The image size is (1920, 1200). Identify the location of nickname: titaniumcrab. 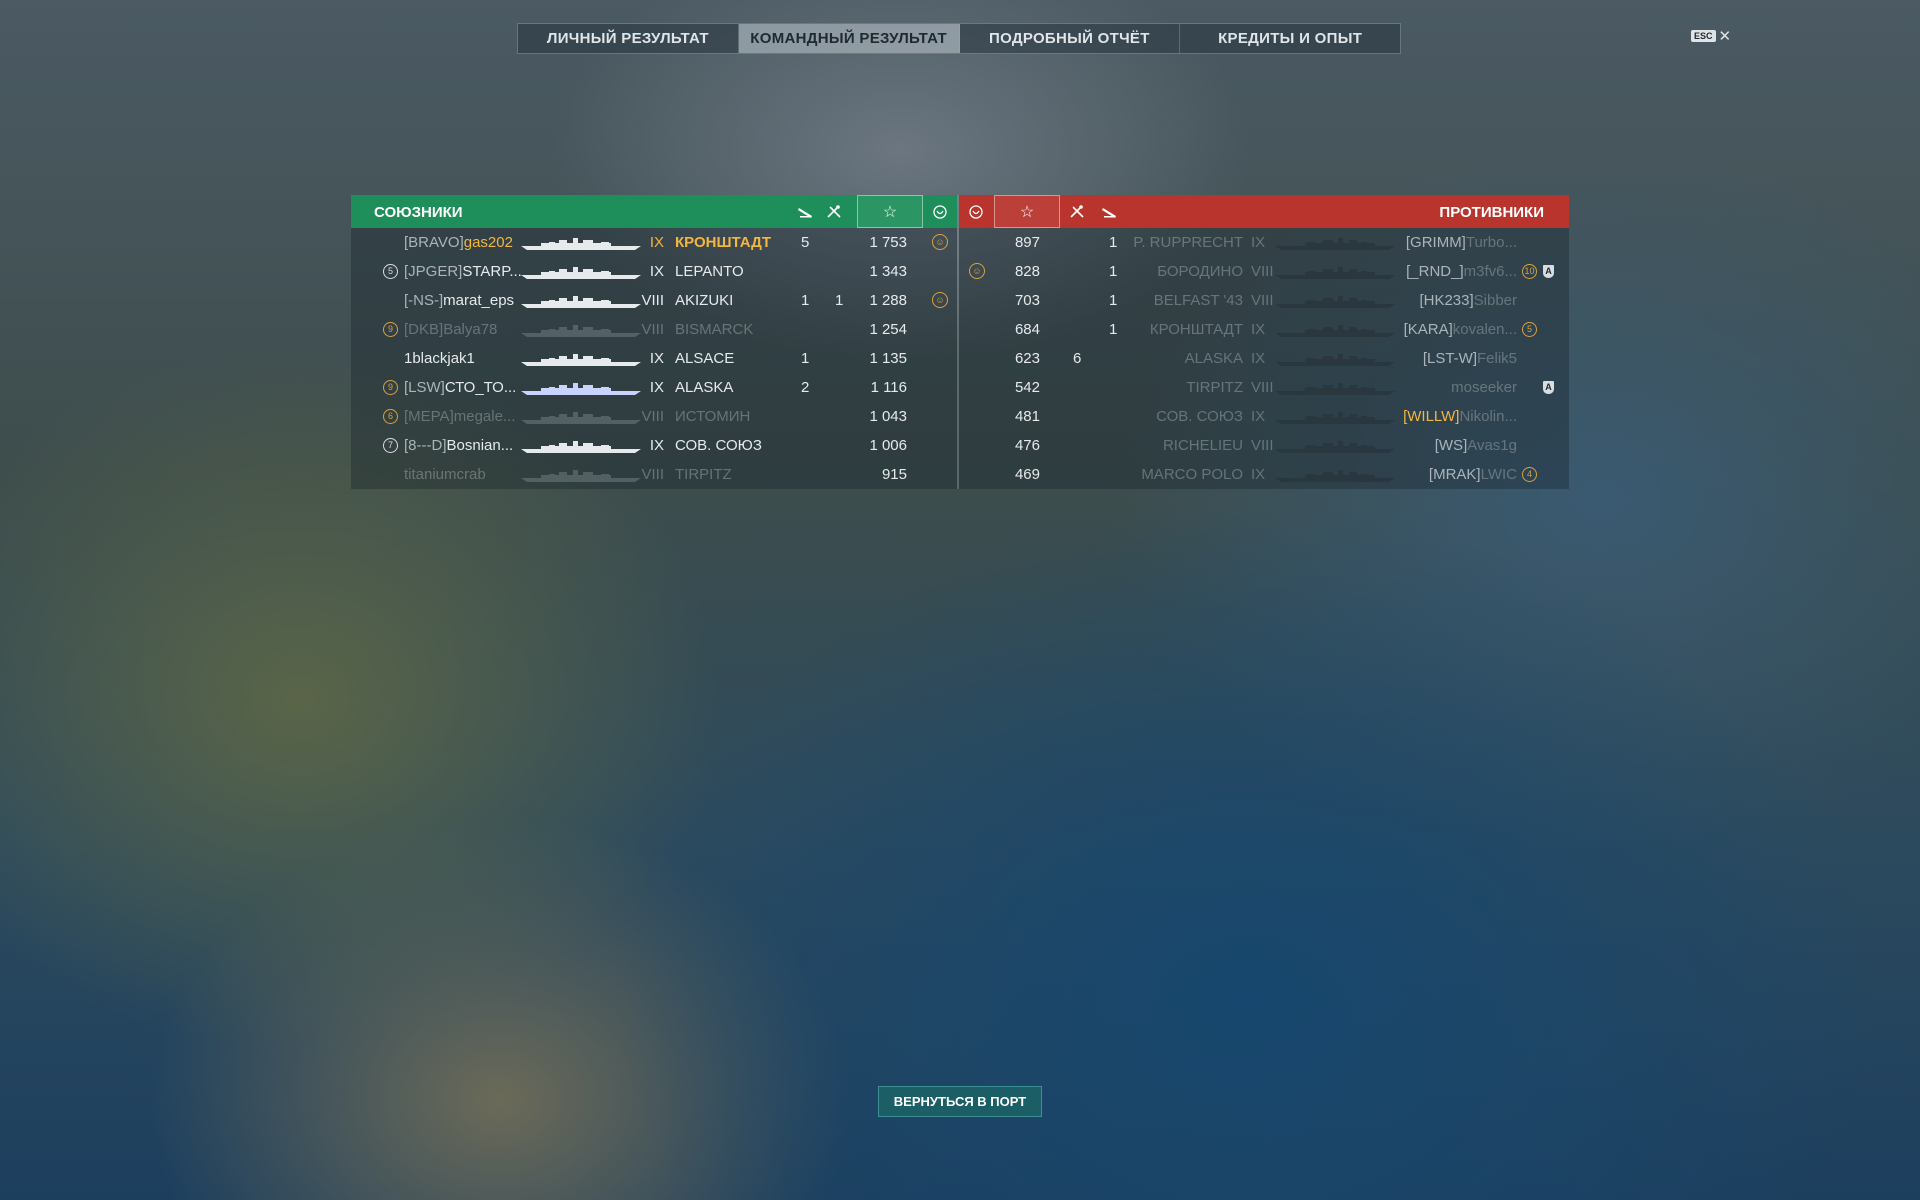
(445, 474).